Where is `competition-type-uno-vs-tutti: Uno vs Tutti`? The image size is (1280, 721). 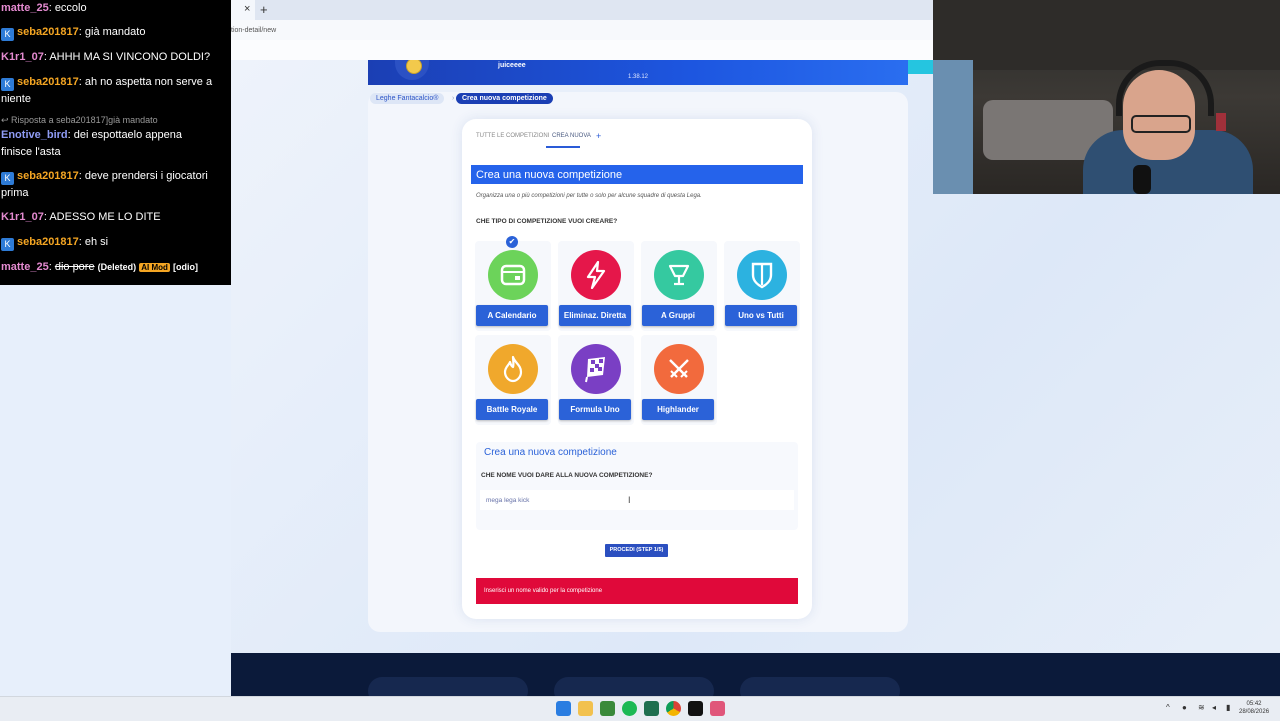
competition-type-uno-vs-tutti: Uno vs Tutti is located at coordinates (762, 286).